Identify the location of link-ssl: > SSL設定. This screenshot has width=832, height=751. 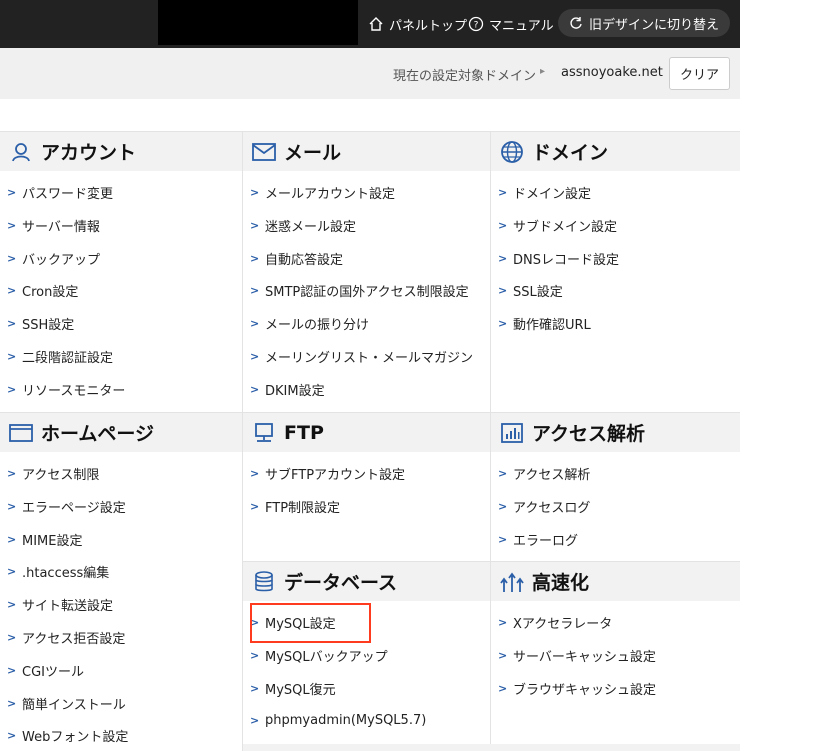
(527, 290).